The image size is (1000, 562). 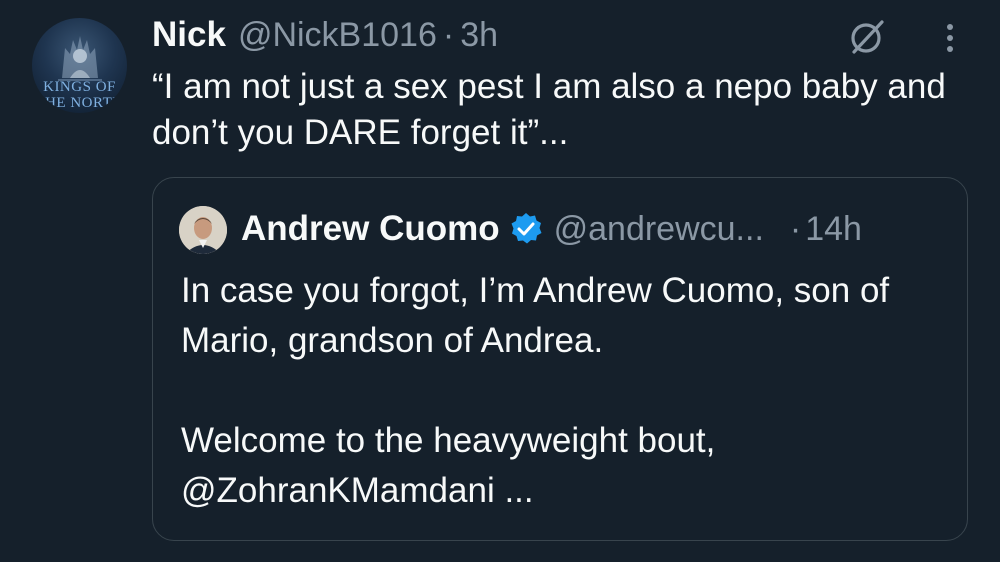 I want to click on author-avatar: KINGS OF THE NORTH, so click(x=79, y=65).